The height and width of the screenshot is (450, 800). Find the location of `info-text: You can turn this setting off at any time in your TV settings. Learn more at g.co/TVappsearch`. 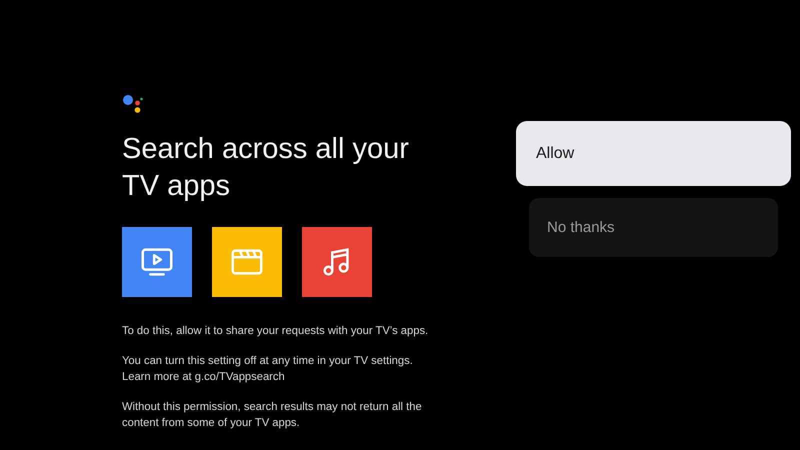

info-text: You can turn this setting off at any time in your TV settings. Learn more at g.co/TVappsearch is located at coordinates (268, 369).